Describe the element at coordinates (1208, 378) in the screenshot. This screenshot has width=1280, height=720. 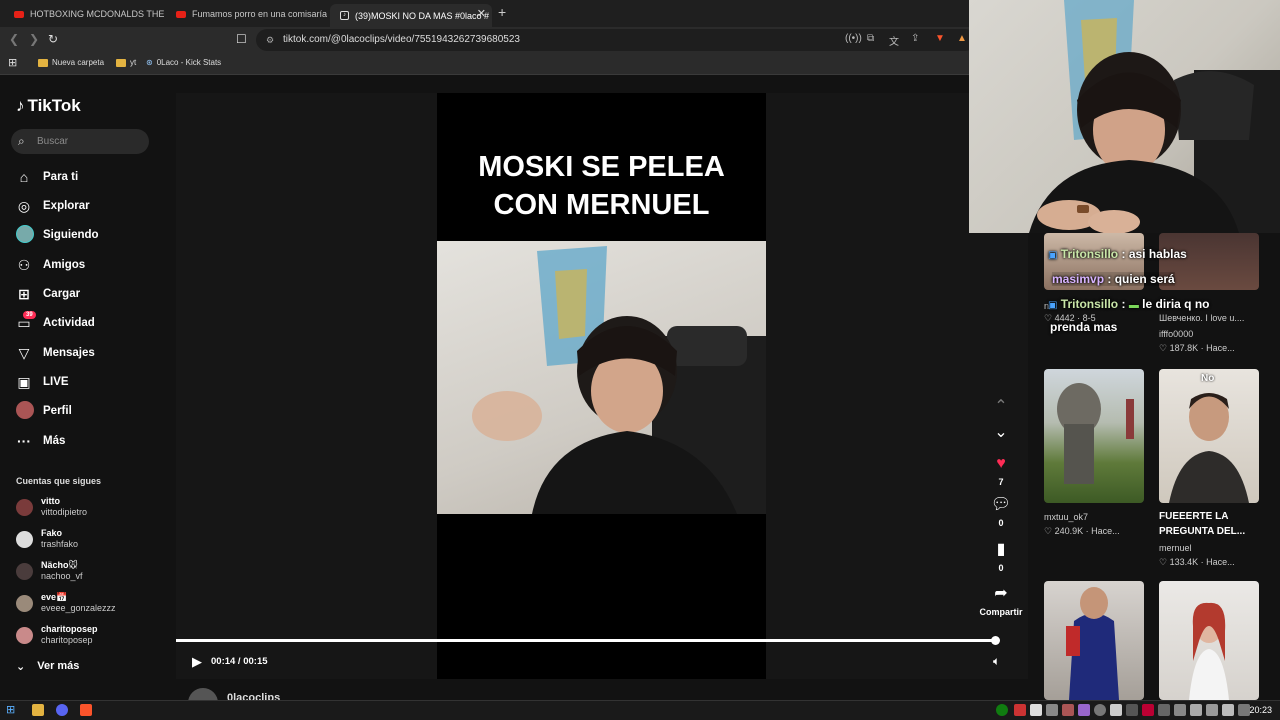
I see `thumbnail-overlay-text: No` at that location.